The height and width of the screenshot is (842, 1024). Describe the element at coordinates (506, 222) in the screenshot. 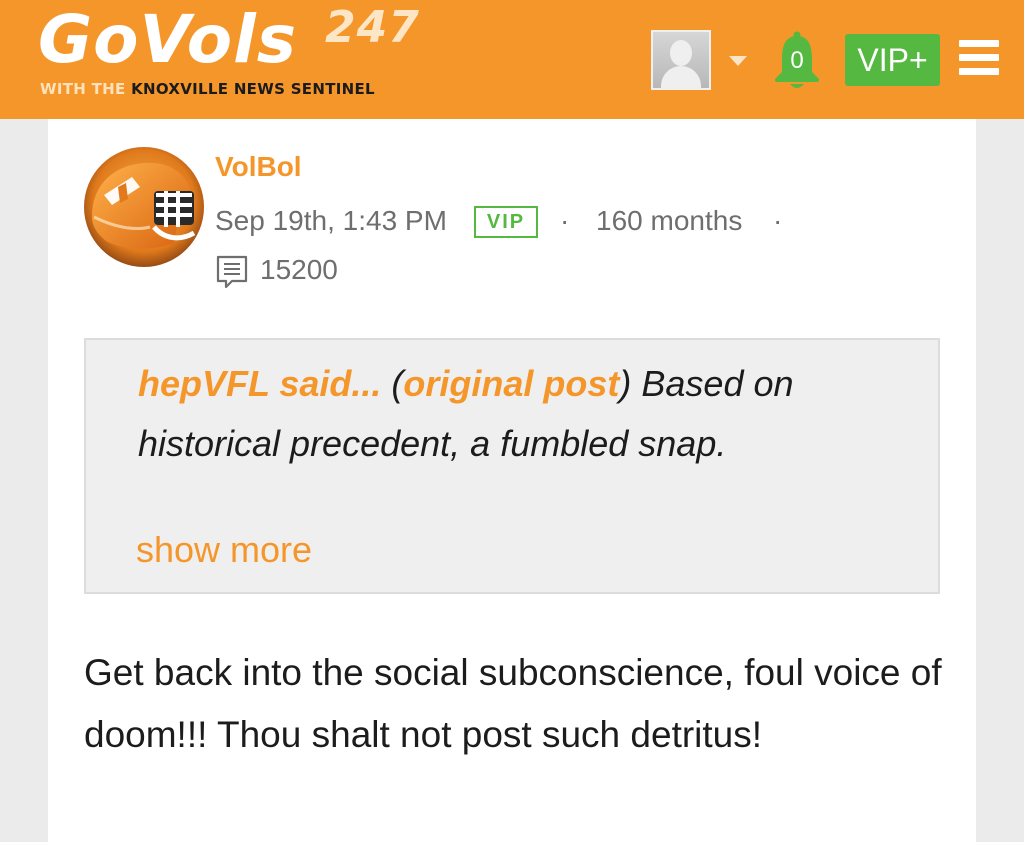

I see `vip-badge: VIP` at that location.